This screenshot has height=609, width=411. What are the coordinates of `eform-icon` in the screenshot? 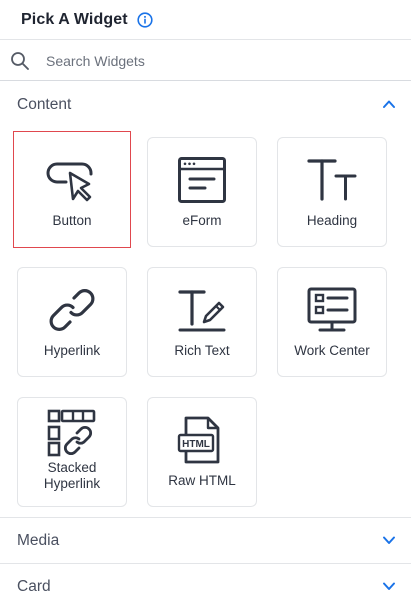 It's located at (202, 180).